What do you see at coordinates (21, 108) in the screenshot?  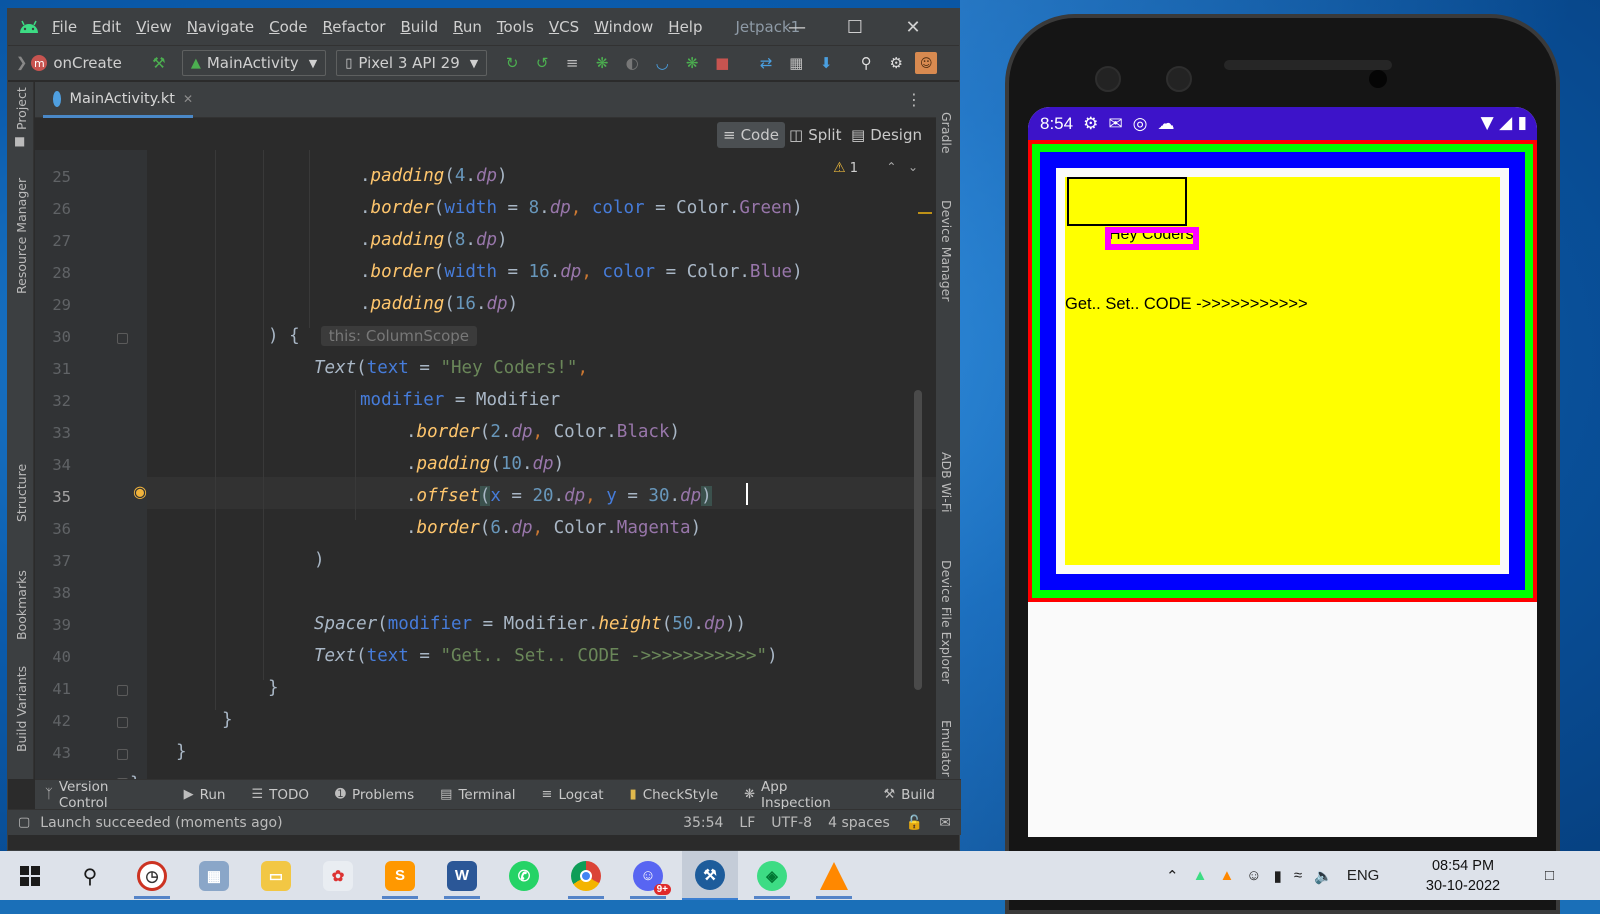 I see `tool-project: Project` at bounding box center [21, 108].